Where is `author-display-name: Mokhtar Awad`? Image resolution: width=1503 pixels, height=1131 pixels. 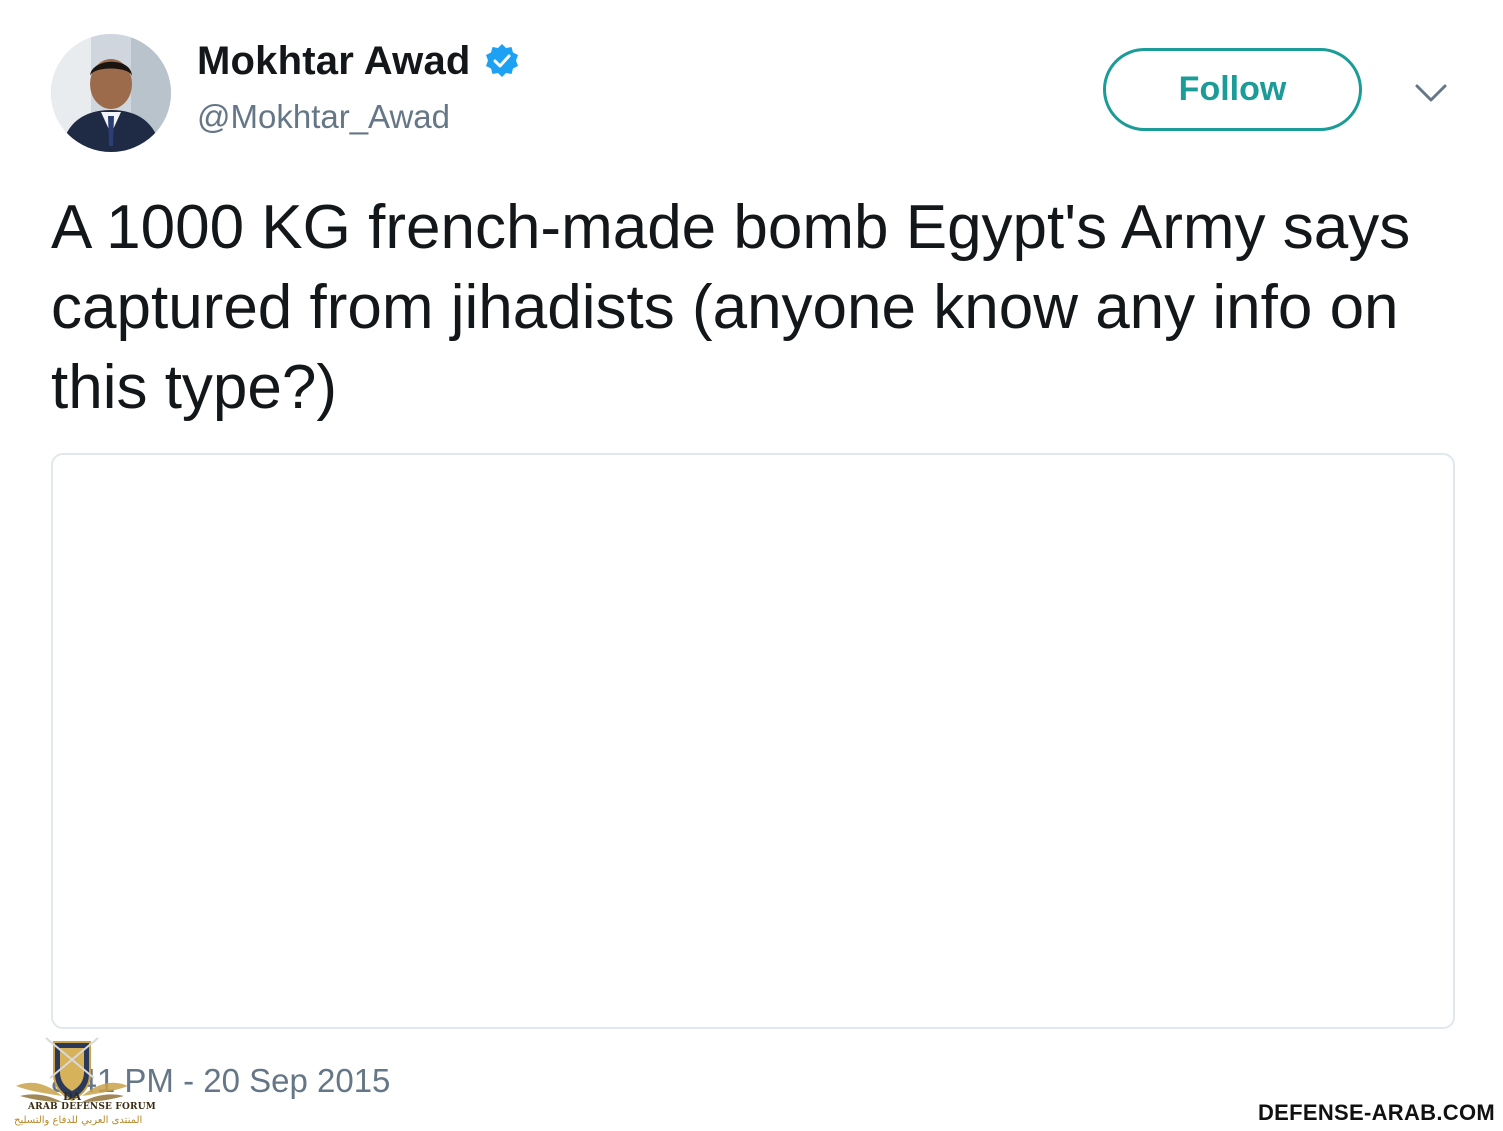
author-display-name: Mokhtar Awad is located at coordinates (334, 61).